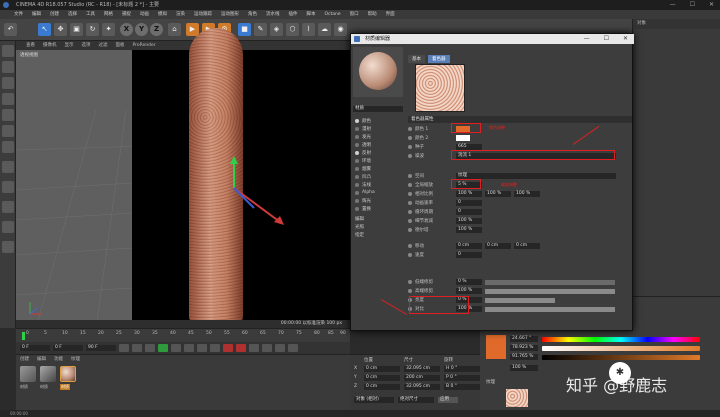 This screenshot has width=720, height=417. What do you see at coordinates (527, 194) in the screenshot?
I see `relative-scale-z-field: 100 %` at bounding box center [527, 194].